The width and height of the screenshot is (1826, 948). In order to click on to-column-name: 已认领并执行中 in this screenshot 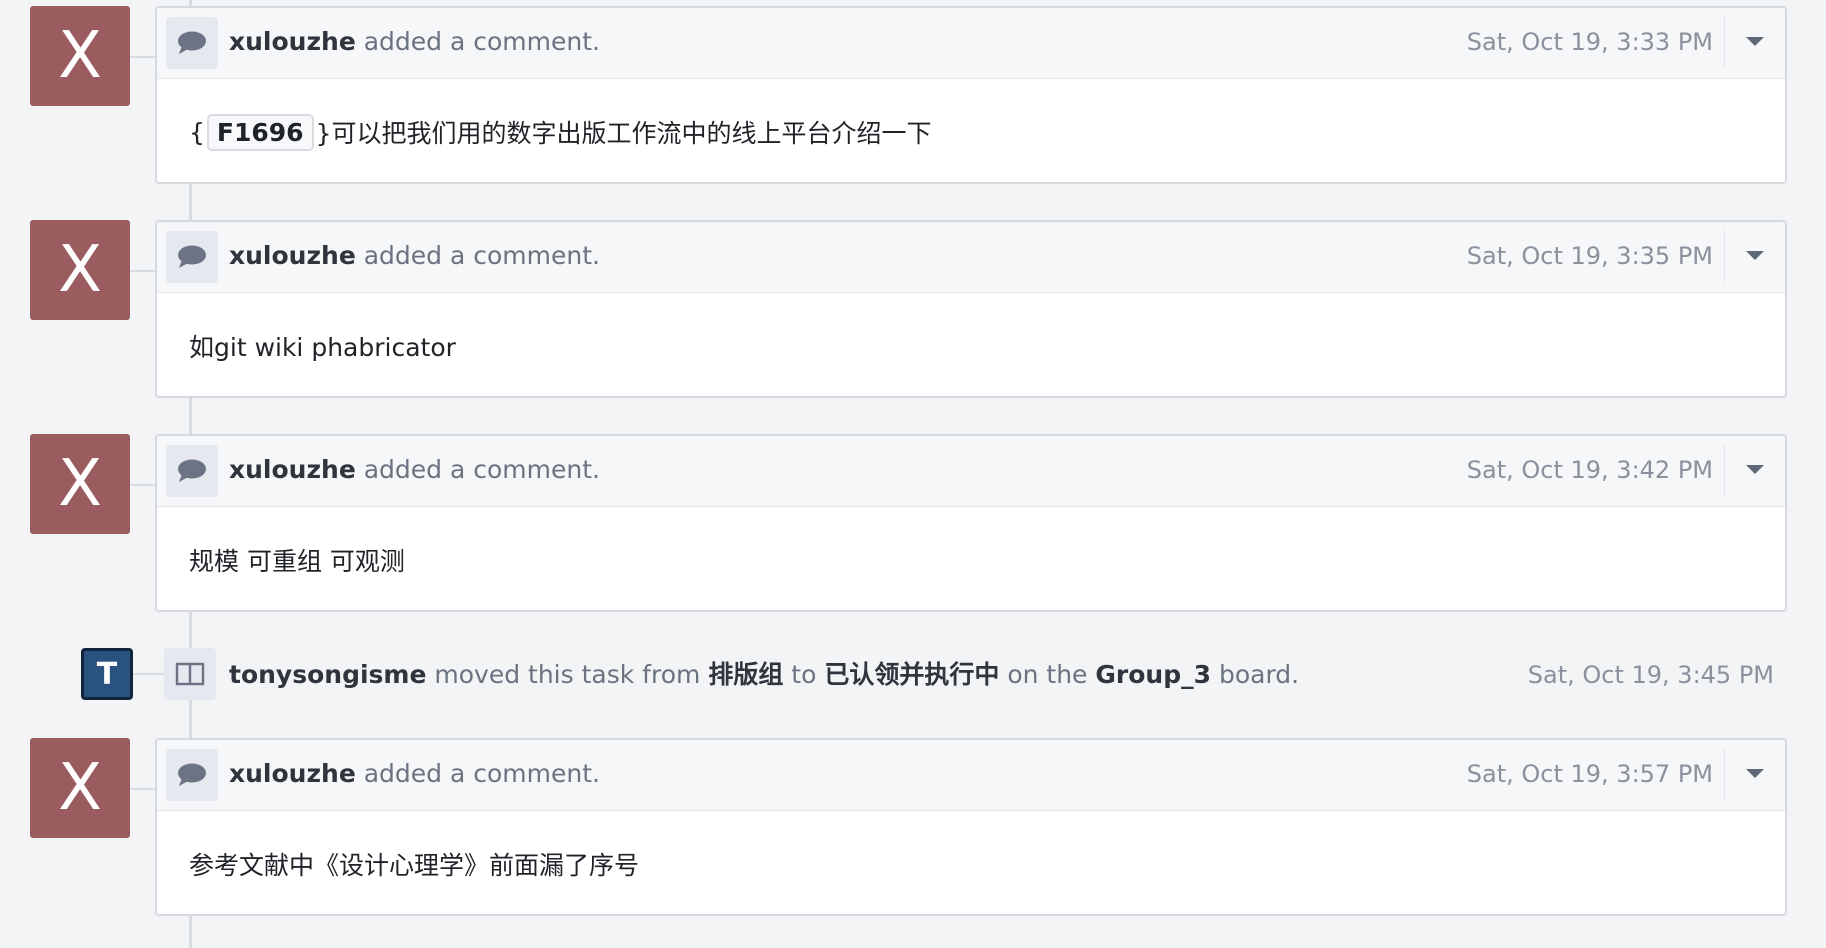, I will do `click(912, 674)`.